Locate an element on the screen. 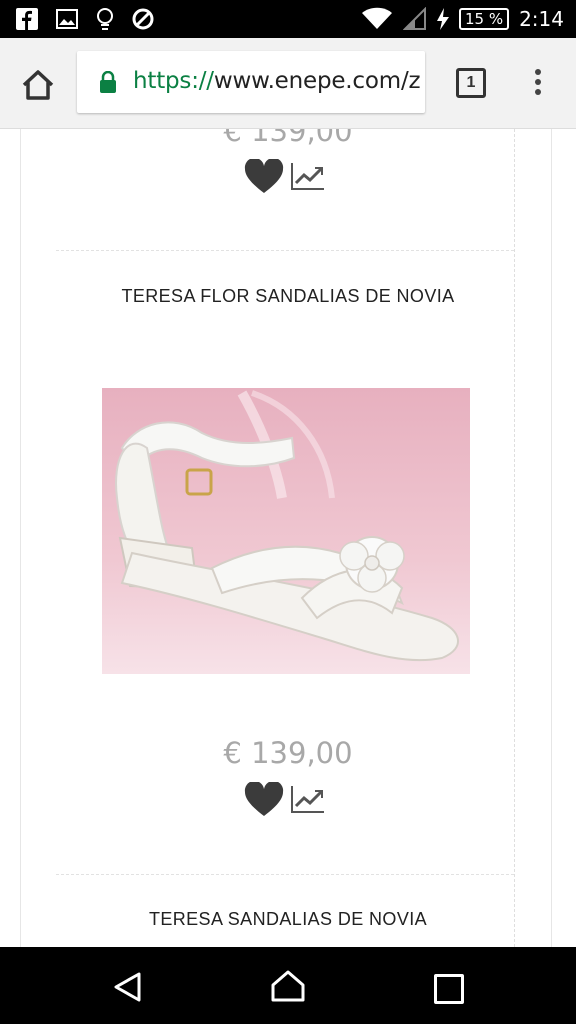  url-text: https://www.enepe.com/z is located at coordinates (277, 81).